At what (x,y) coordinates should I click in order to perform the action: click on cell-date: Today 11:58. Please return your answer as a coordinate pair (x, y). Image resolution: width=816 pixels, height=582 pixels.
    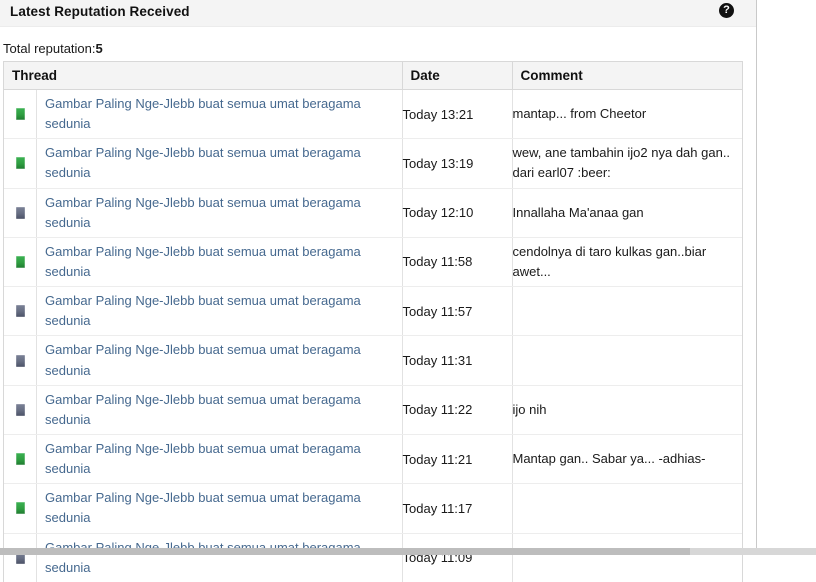
    Looking at the image, I should click on (457, 262).